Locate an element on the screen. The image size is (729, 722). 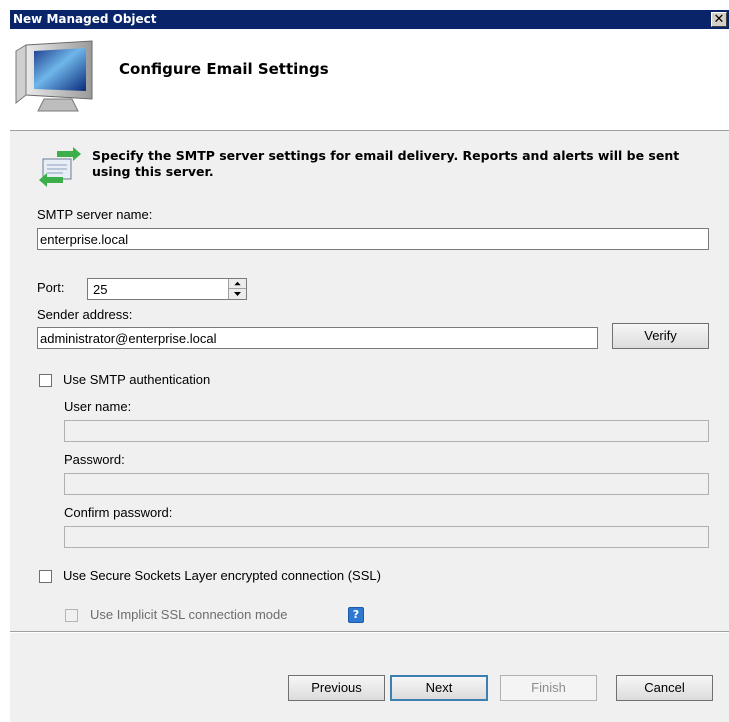
email-server-icon is located at coordinates (60, 167).